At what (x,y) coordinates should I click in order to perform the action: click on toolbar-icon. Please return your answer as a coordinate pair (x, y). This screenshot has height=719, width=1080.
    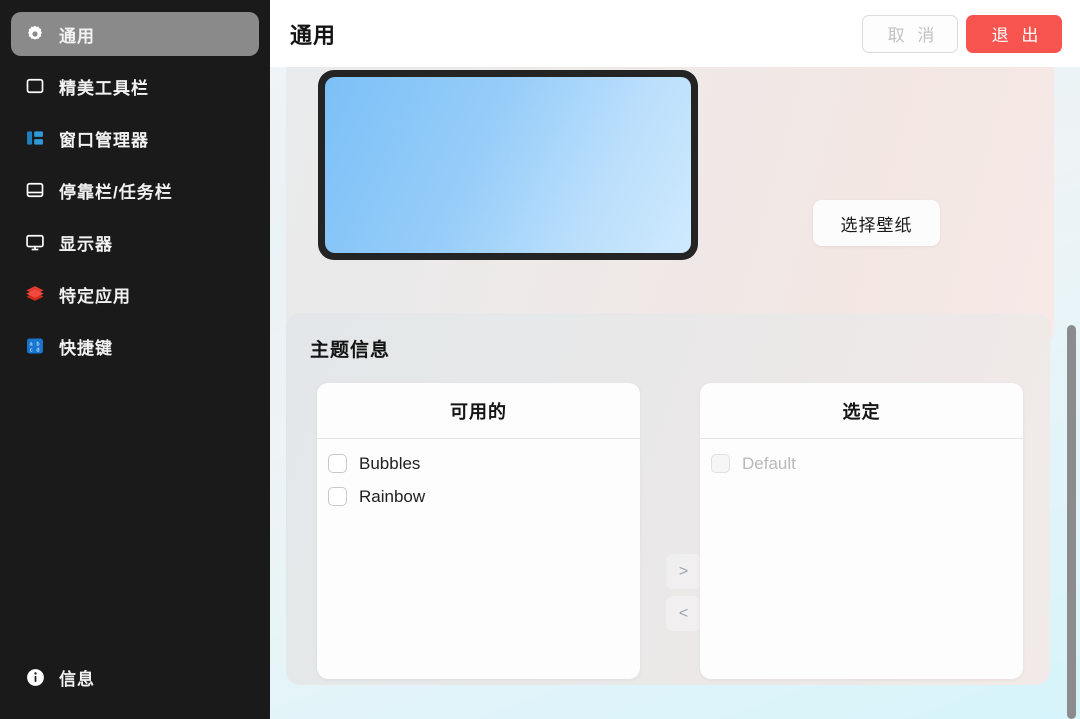
    Looking at the image, I should click on (35, 86).